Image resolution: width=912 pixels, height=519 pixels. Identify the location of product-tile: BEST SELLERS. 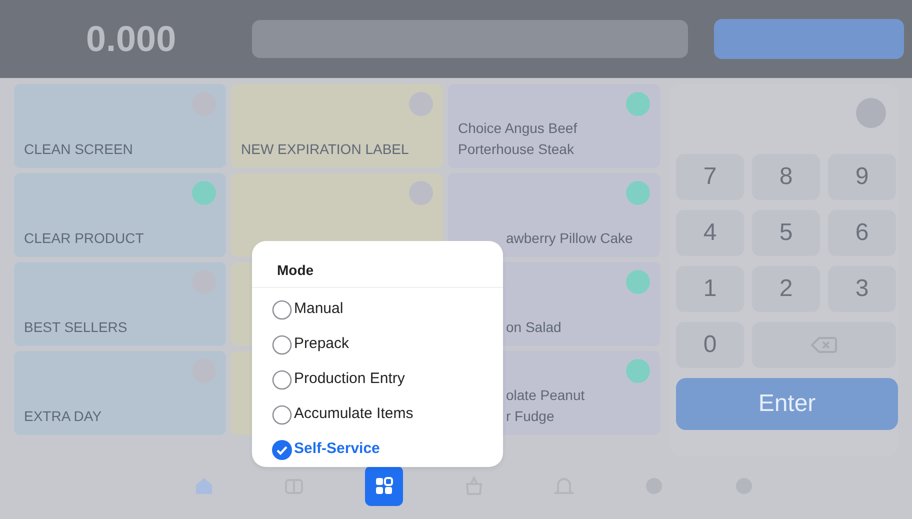
(120, 304).